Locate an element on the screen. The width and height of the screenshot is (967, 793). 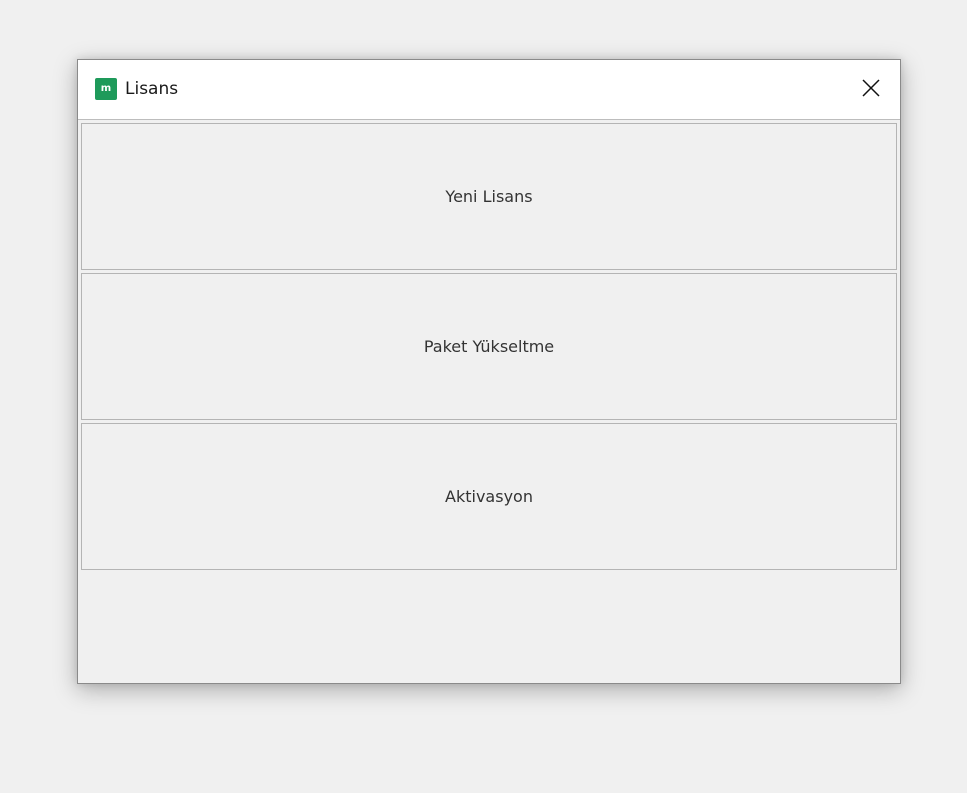
window-title: Lisans is located at coordinates (152, 89).